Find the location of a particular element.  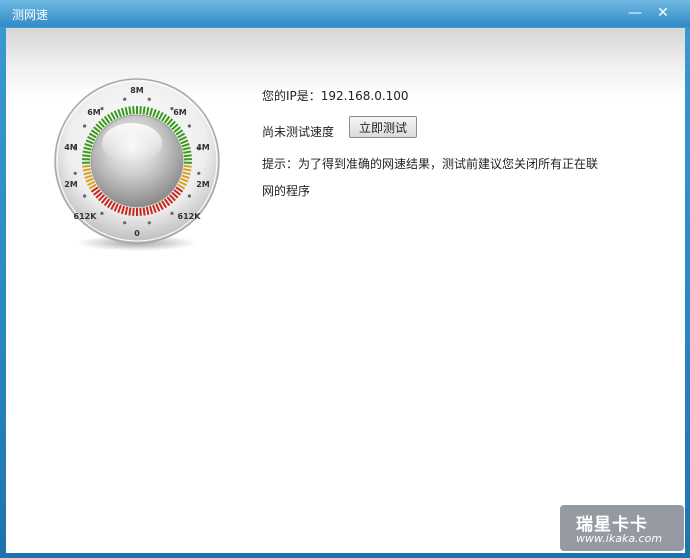

test-status-text: 尚未测试速度 is located at coordinates (298, 132).